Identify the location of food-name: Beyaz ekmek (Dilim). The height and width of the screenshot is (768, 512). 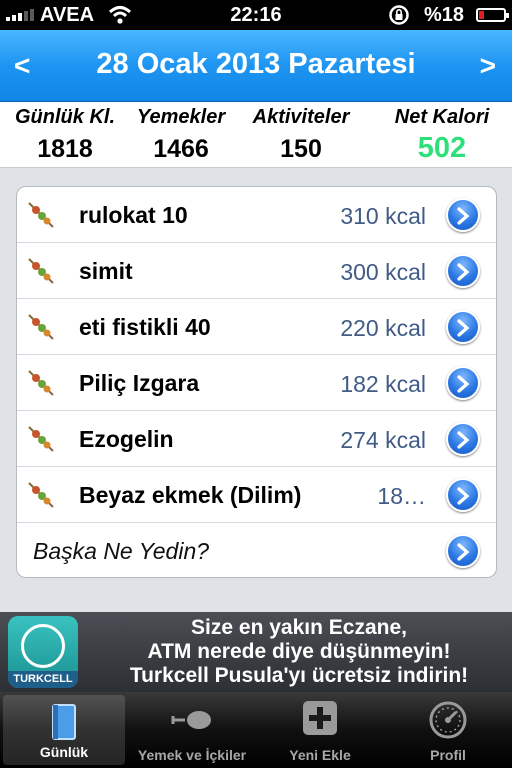
(190, 495).